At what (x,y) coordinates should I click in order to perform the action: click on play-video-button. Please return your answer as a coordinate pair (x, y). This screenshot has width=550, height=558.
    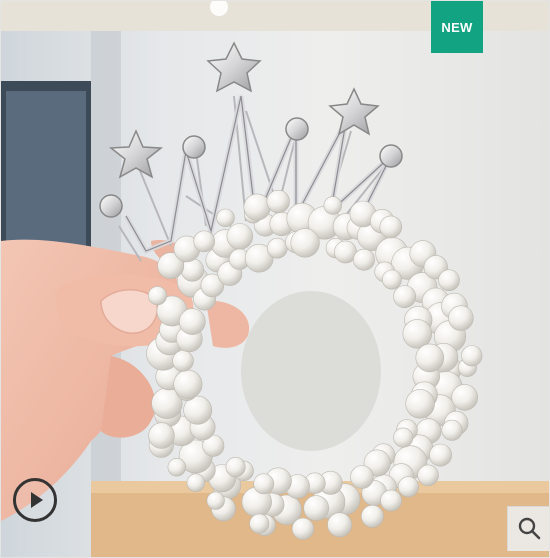
    Looking at the image, I should click on (35, 500).